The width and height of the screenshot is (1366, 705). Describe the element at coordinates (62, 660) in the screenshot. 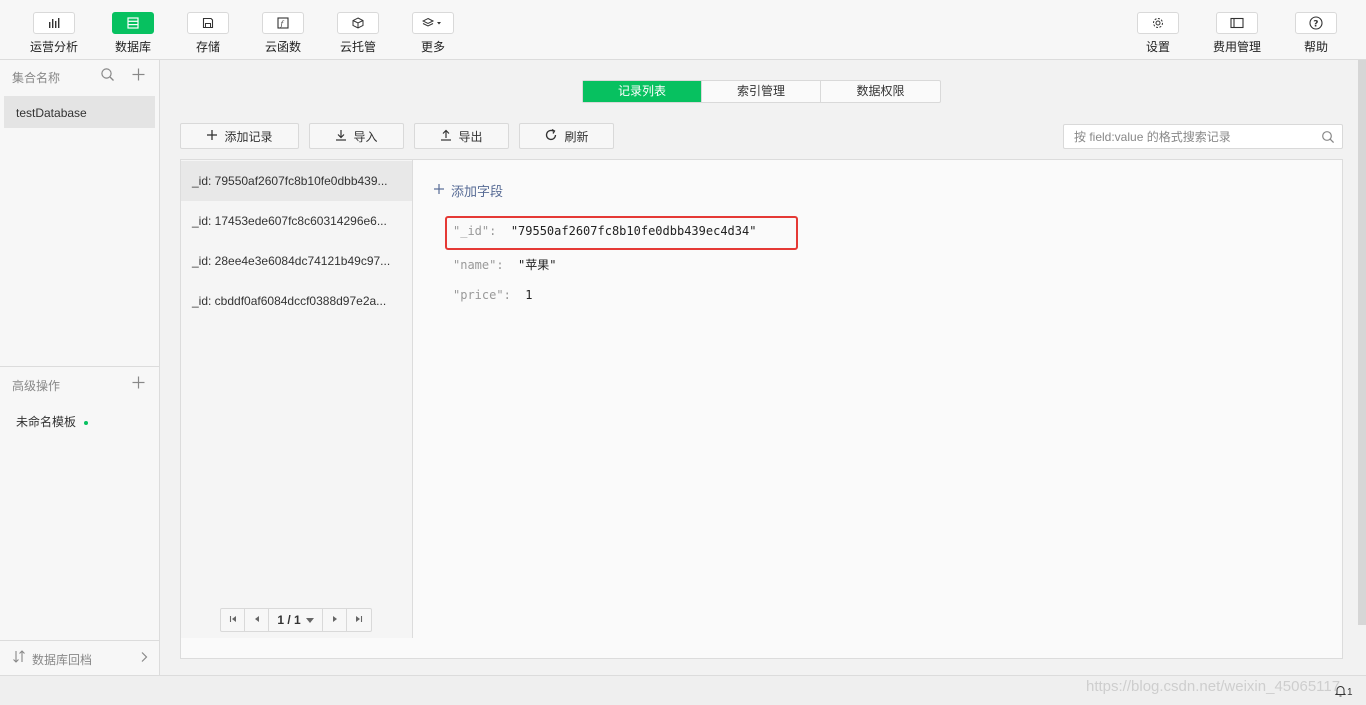

I see `rollback-label: 数据库回档` at that location.